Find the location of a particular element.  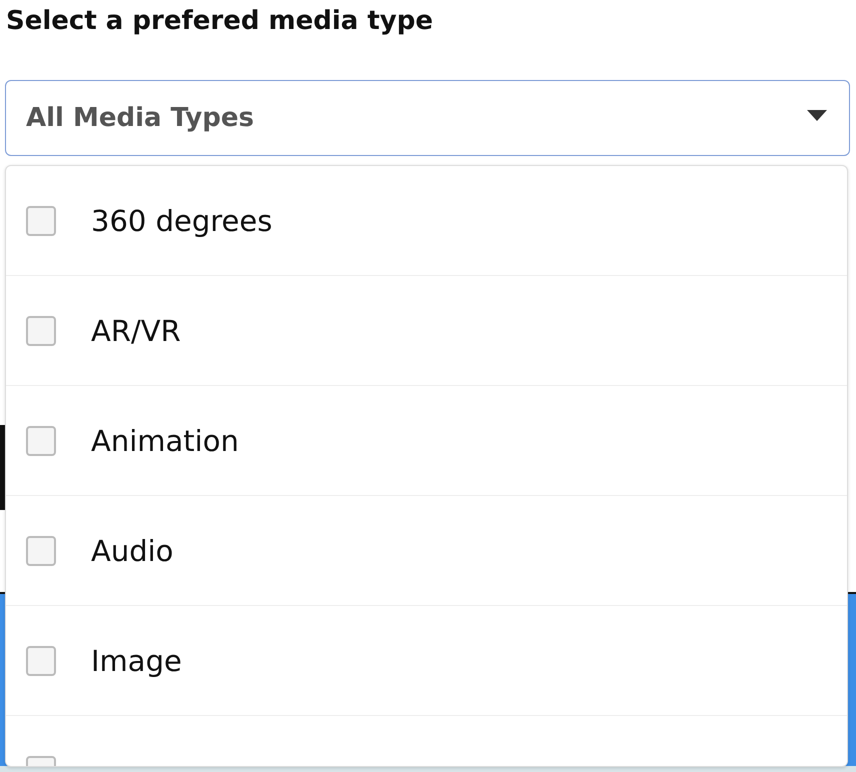

field-label: Select a prefered media type is located at coordinates (219, 21).